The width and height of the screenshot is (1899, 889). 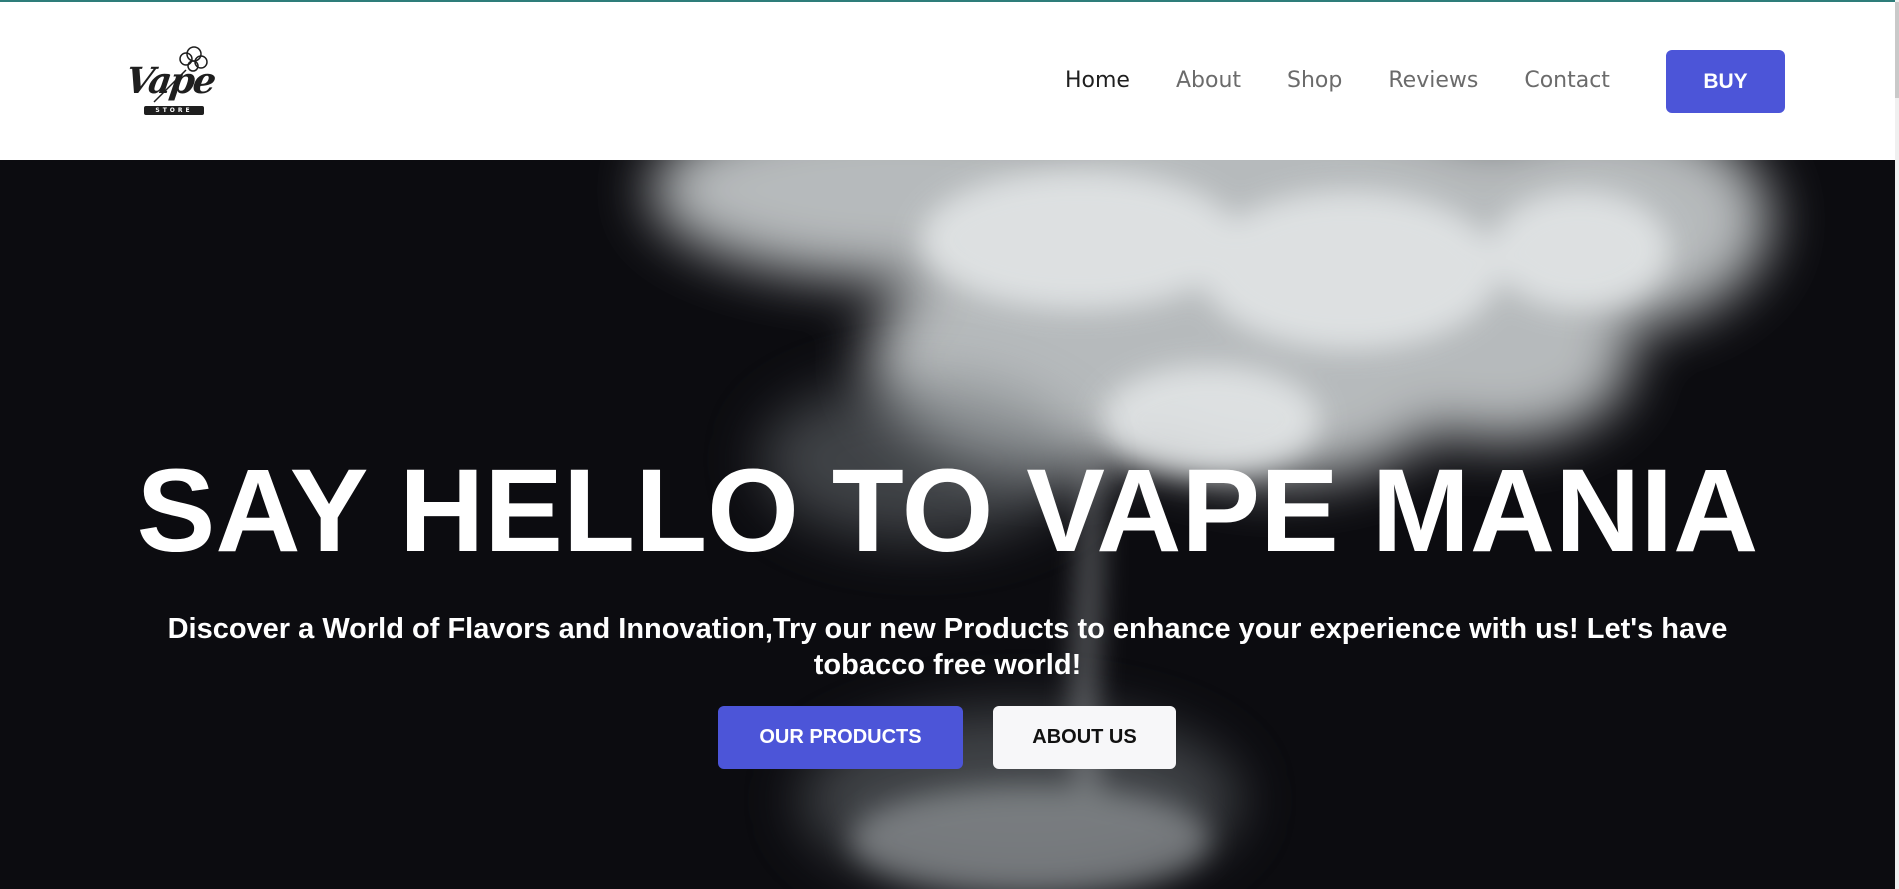 I want to click on buy-button: BUY, so click(x=1725, y=81).